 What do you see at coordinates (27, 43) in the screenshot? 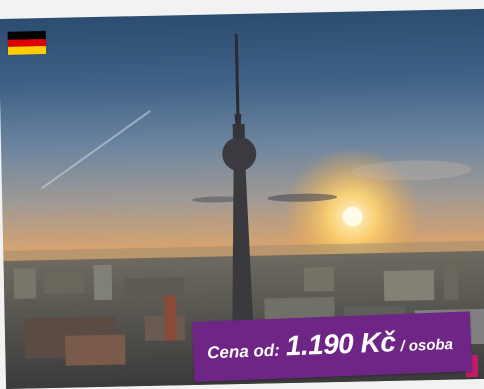
I see `germany-flag-icon` at bounding box center [27, 43].